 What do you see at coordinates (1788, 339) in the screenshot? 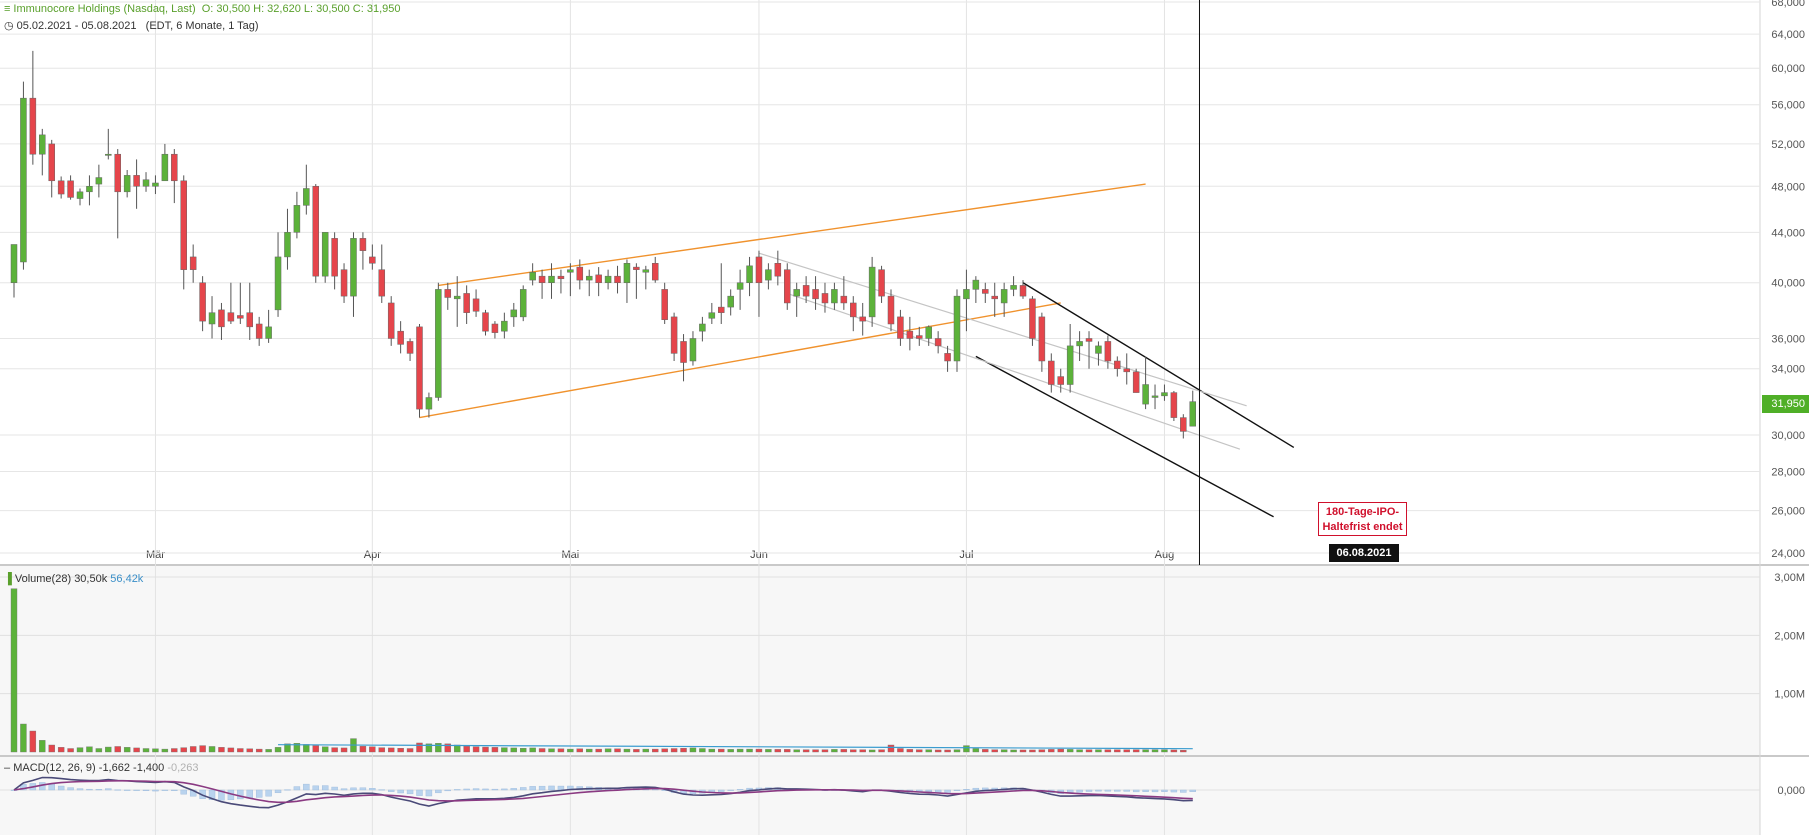
I see `y-tick-label: 36,000` at bounding box center [1788, 339].